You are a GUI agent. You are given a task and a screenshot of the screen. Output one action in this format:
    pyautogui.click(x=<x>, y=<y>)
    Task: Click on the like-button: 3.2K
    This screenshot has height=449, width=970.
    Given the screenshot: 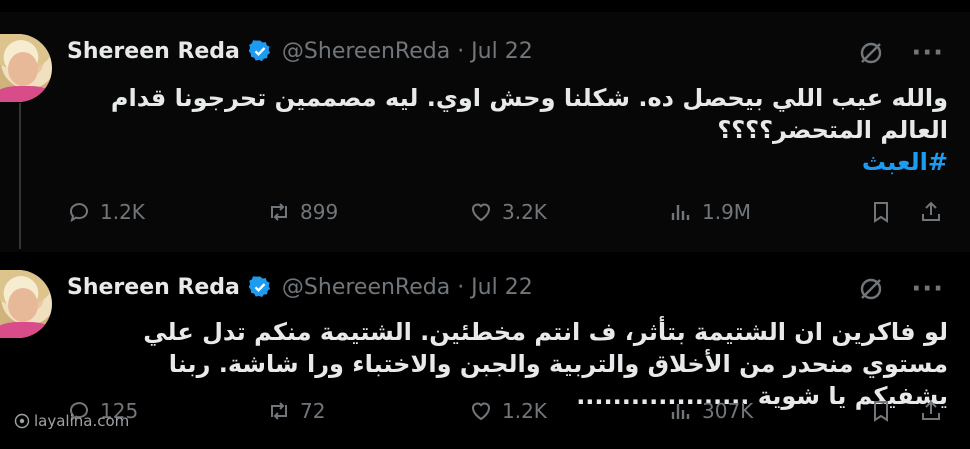 What is the action you would take?
    pyautogui.click(x=507, y=212)
    